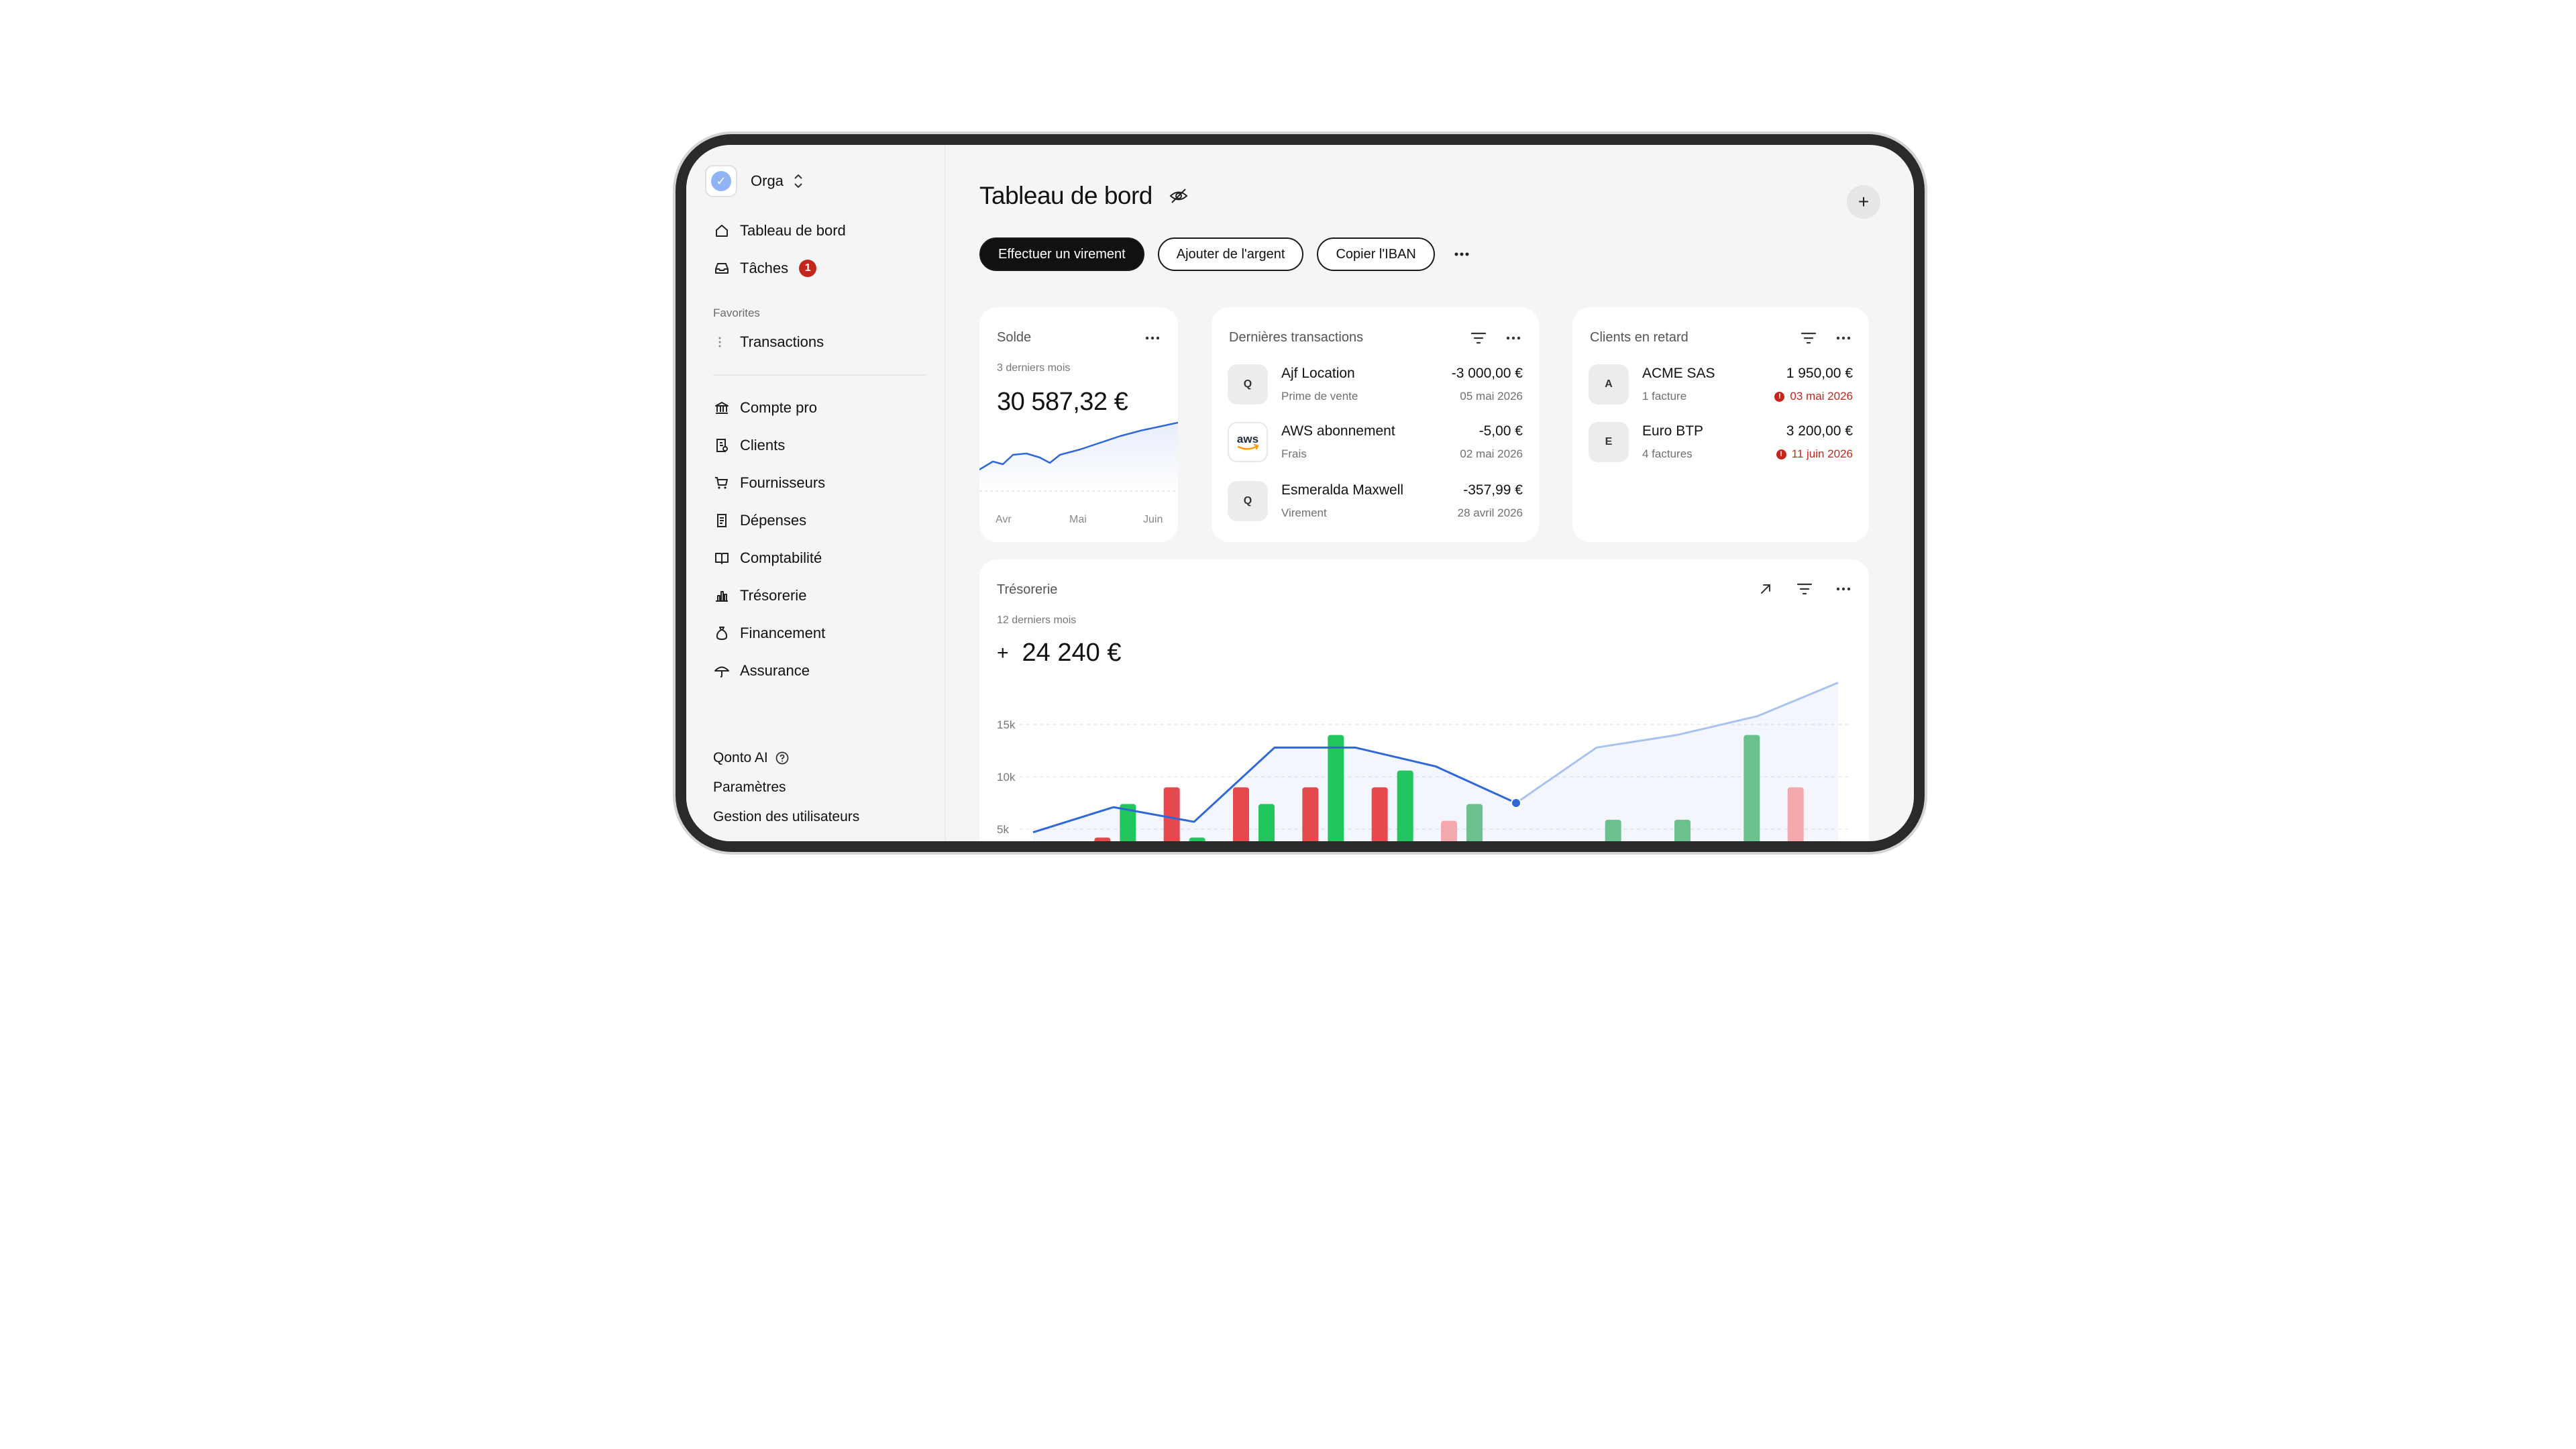  Describe the element at coordinates (1006, 724) in the screenshot. I see `y-tick-label: 15k` at that location.